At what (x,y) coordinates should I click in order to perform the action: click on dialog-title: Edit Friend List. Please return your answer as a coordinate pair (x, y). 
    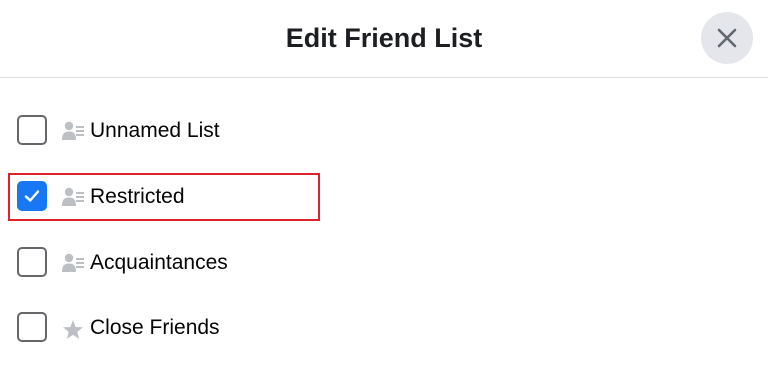
    Looking at the image, I should click on (384, 38).